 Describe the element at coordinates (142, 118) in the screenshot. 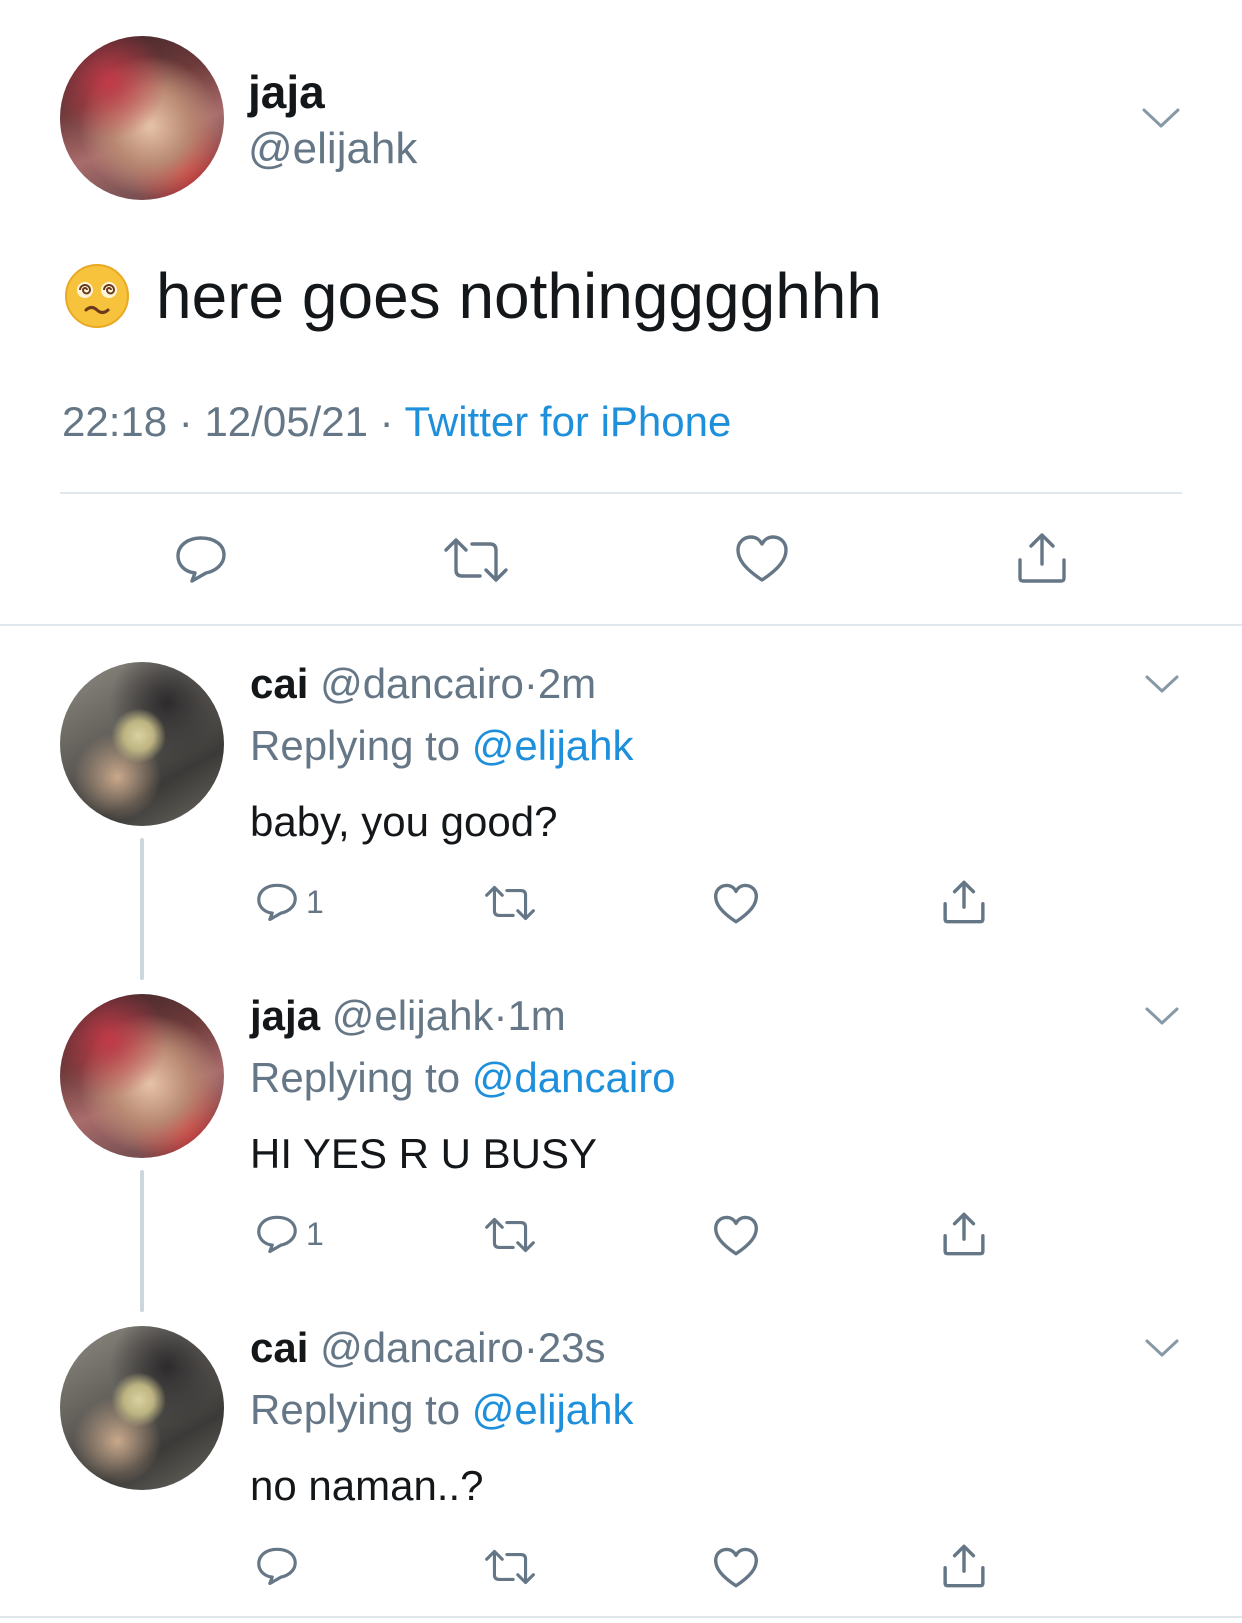

I see `main-tweet-avatar` at that location.